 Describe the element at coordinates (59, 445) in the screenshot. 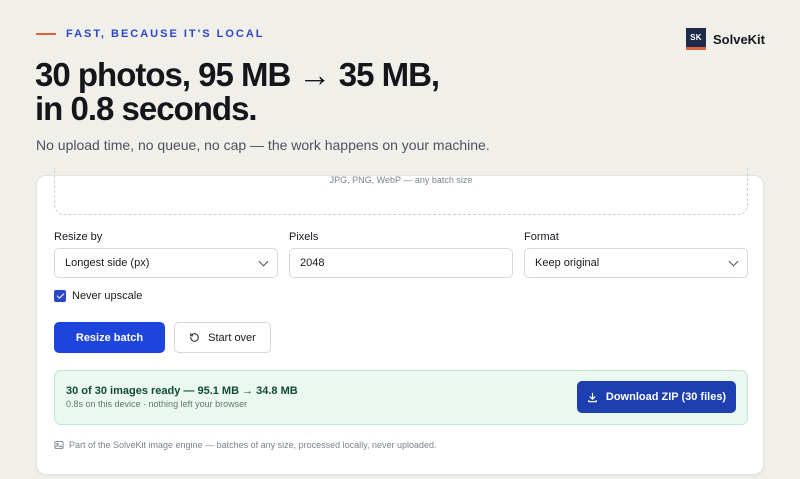

I see `image-icon` at that location.